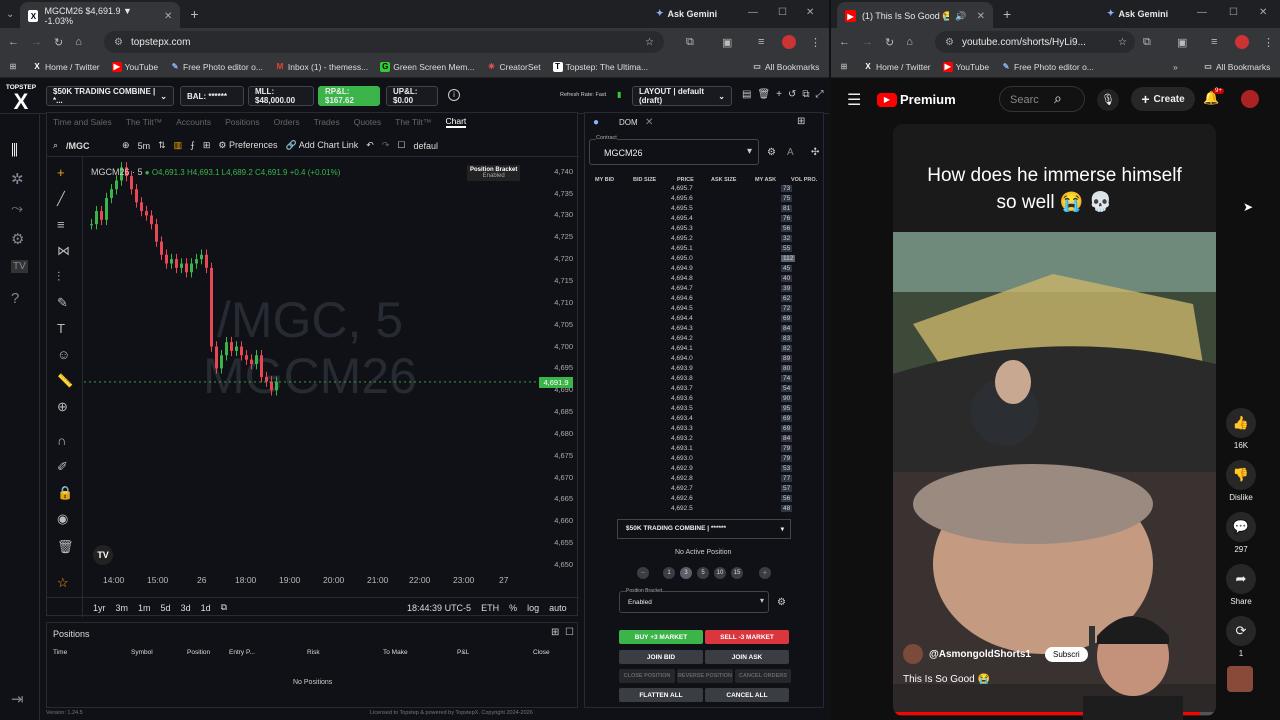  What do you see at coordinates (705, 676) in the screenshot?
I see `reverse-position-button: REVERSE POSITION` at bounding box center [705, 676].